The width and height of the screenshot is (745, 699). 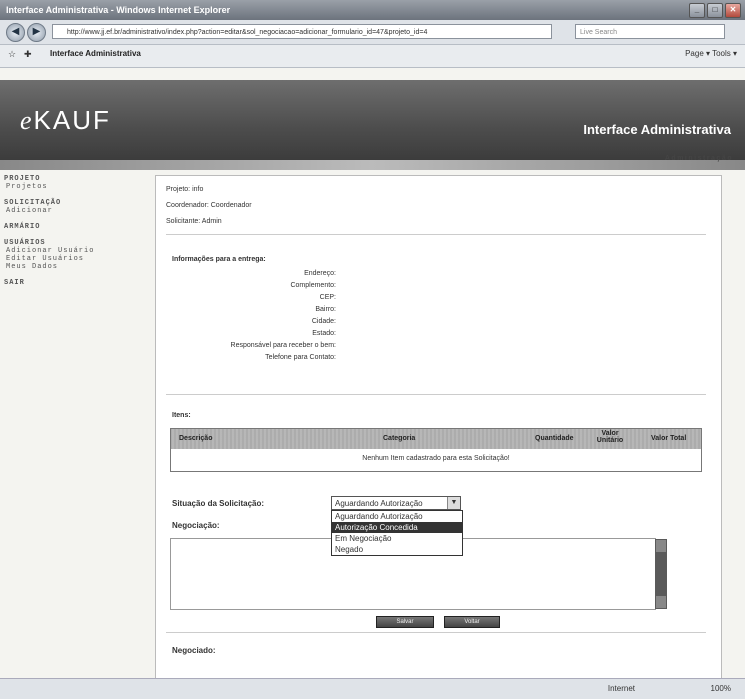 What do you see at coordinates (621, 688) in the screenshot?
I see `security-zone: Internet` at bounding box center [621, 688].